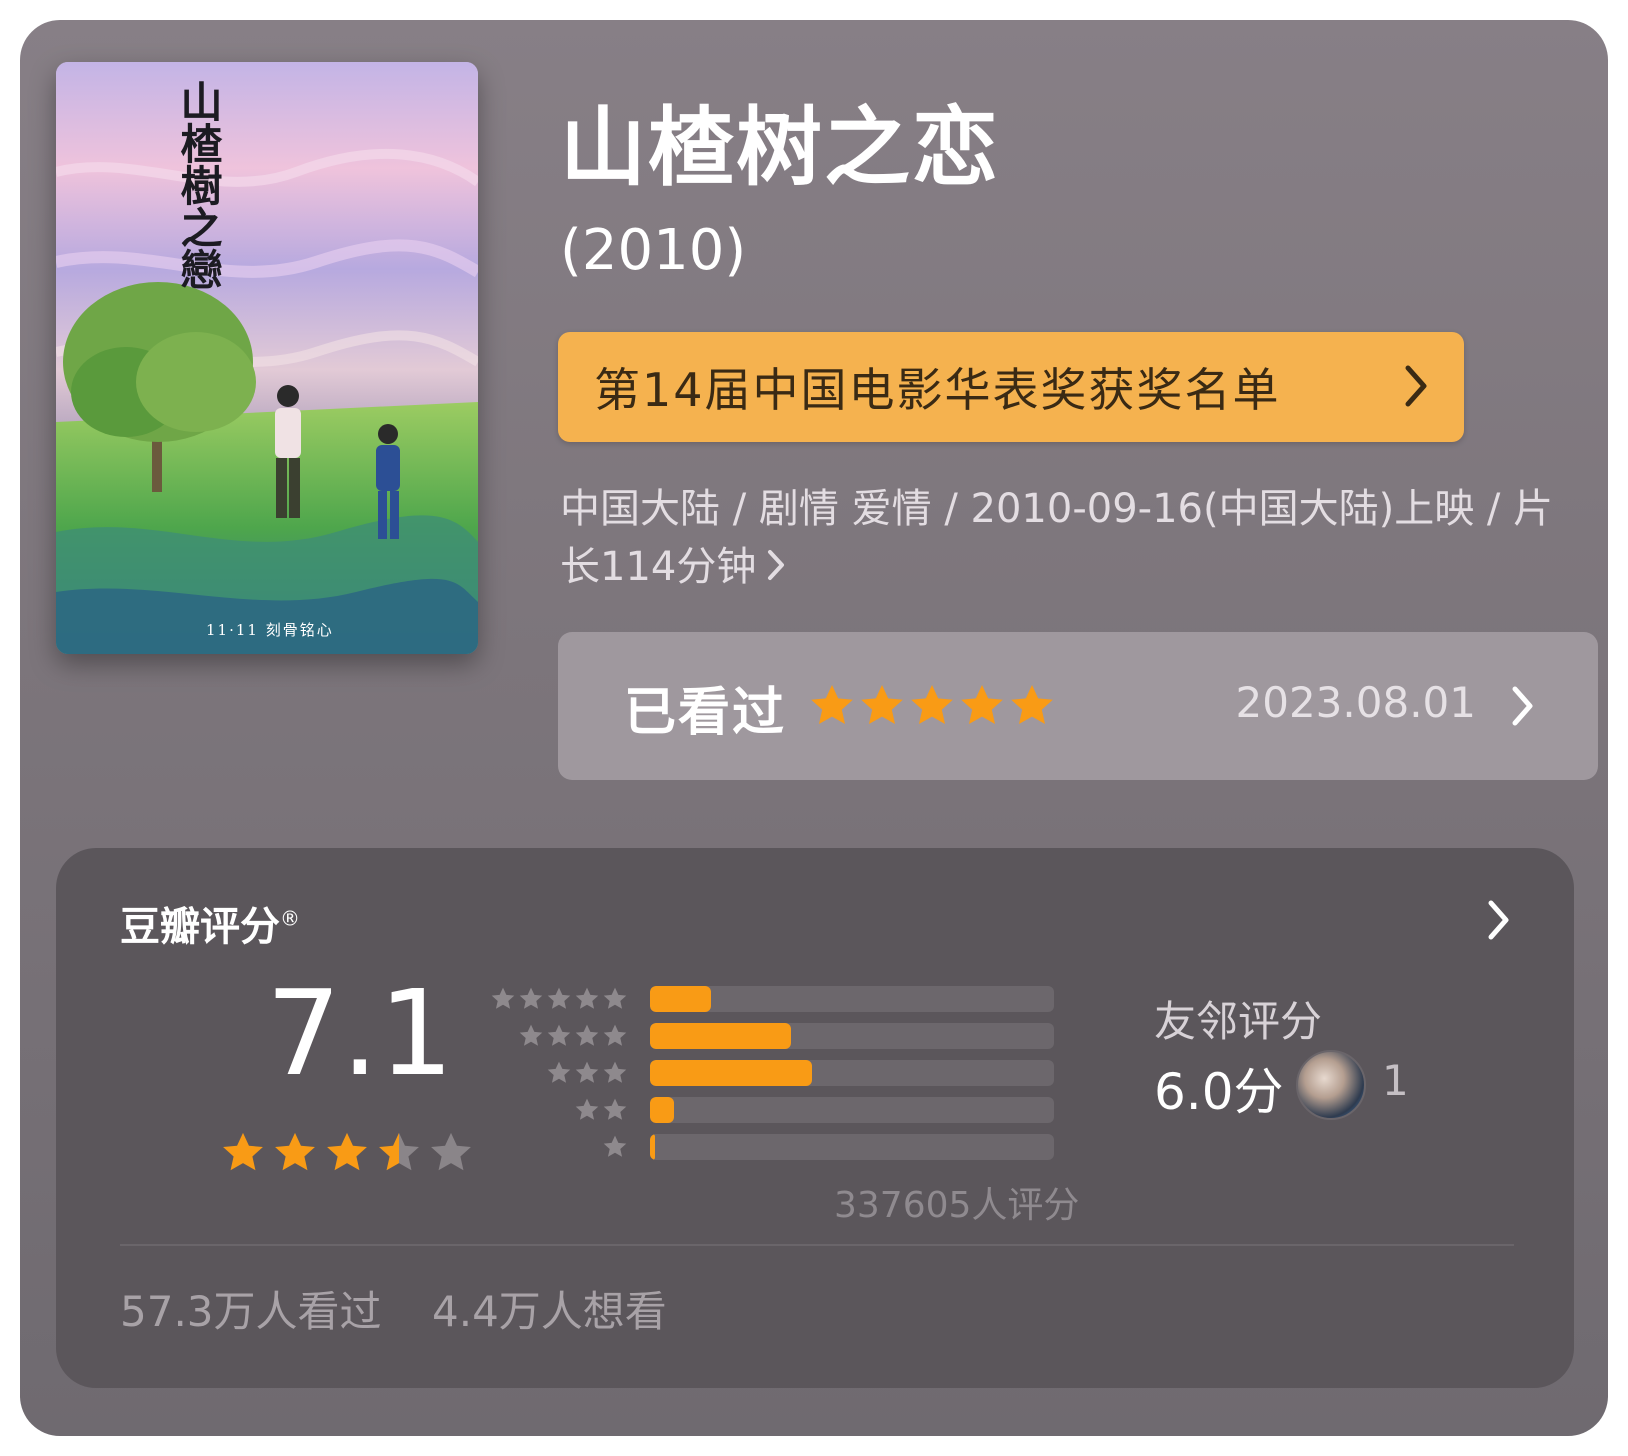 The image size is (1628, 1456). Describe the element at coordinates (251, 1308) in the screenshot. I see `watched-count-stat: 57.3万人看过` at that location.